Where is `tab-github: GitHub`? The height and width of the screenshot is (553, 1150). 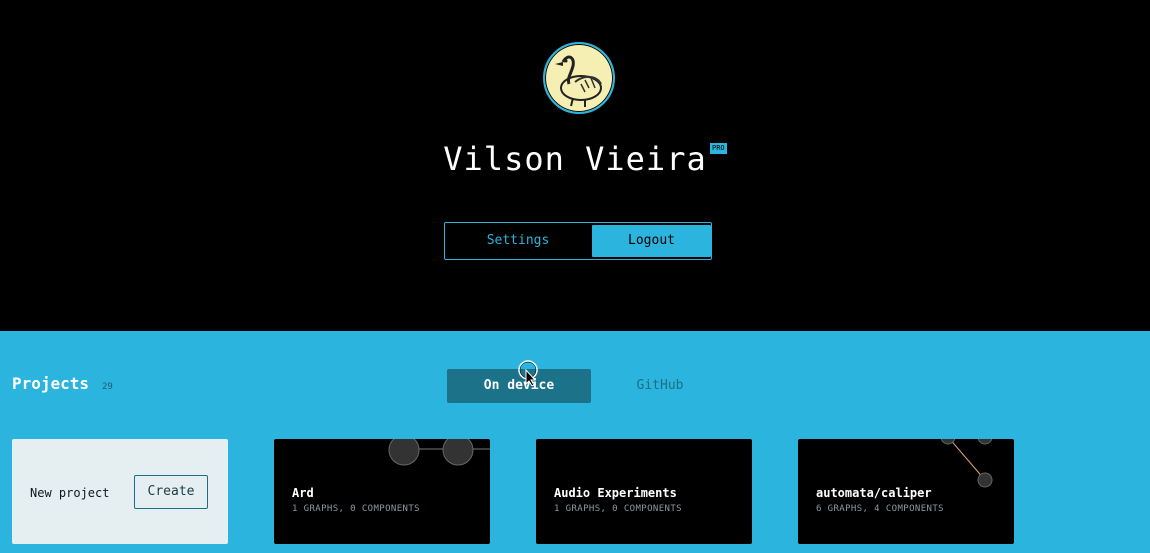 tab-github: GitHub is located at coordinates (660, 386).